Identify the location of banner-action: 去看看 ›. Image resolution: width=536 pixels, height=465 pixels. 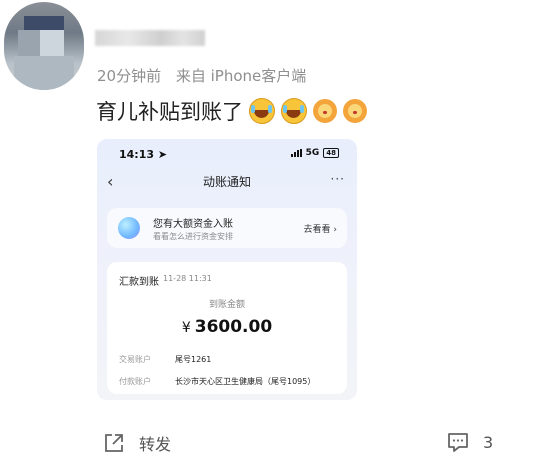
(320, 230).